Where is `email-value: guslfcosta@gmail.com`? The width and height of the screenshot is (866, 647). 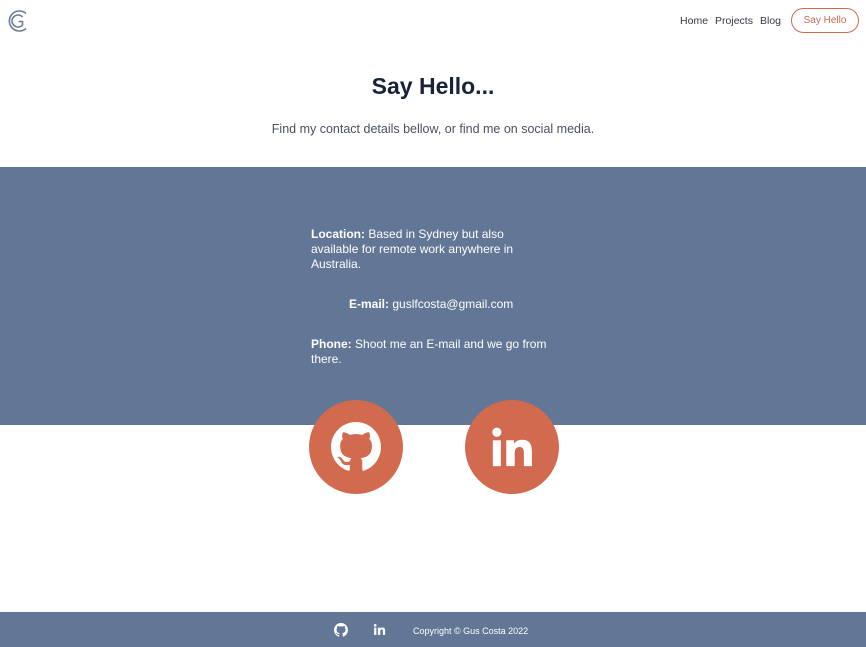
email-value: guslfcosta@gmail.com is located at coordinates (452, 304).